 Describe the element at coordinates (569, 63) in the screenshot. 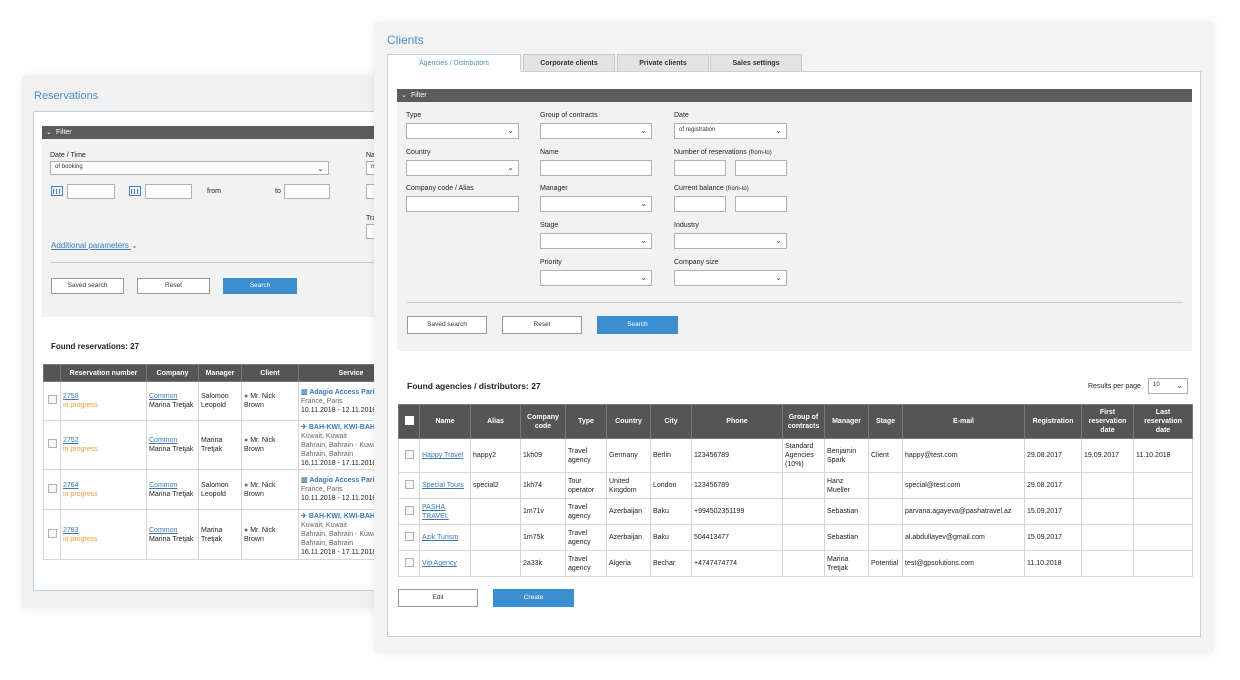

I see `tab-corporate-clients: Corporate clients` at that location.